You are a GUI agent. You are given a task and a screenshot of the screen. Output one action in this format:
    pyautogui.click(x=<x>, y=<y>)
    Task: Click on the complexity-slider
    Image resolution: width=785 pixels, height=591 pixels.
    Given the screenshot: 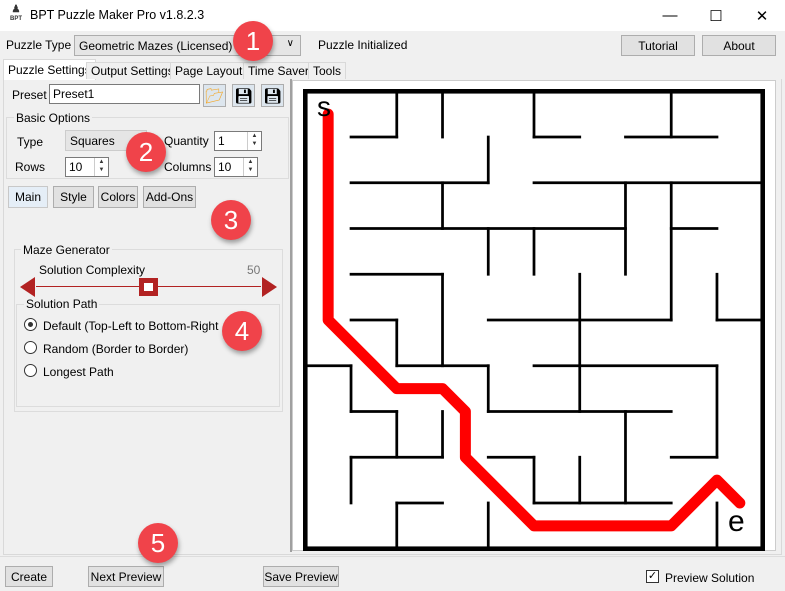 What is the action you would take?
    pyautogui.click(x=148, y=287)
    